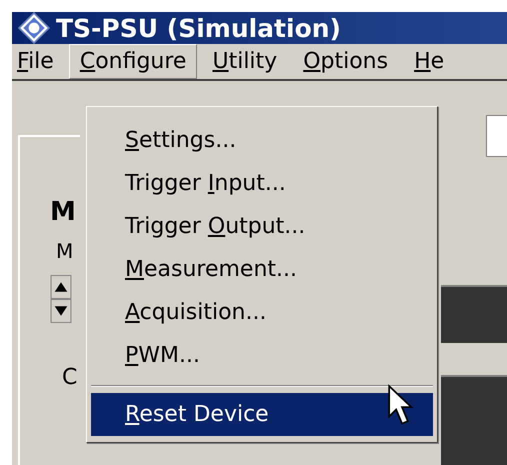  Describe the element at coordinates (63, 212) in the screenshot. I see `group-heading: M` at that location.